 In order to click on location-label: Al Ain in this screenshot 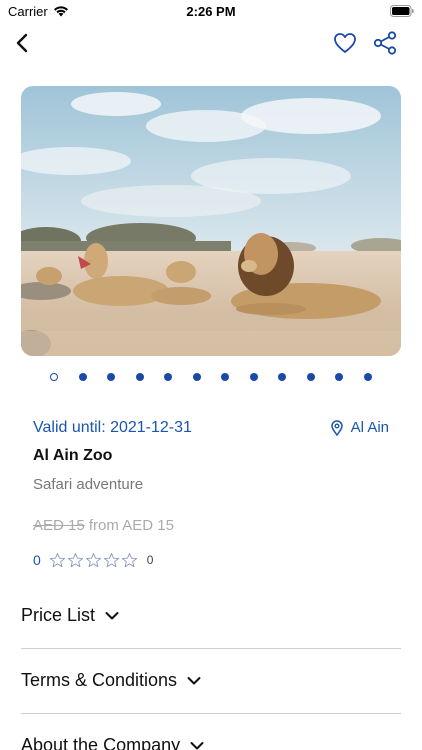, I will do `click(369, 427)`.